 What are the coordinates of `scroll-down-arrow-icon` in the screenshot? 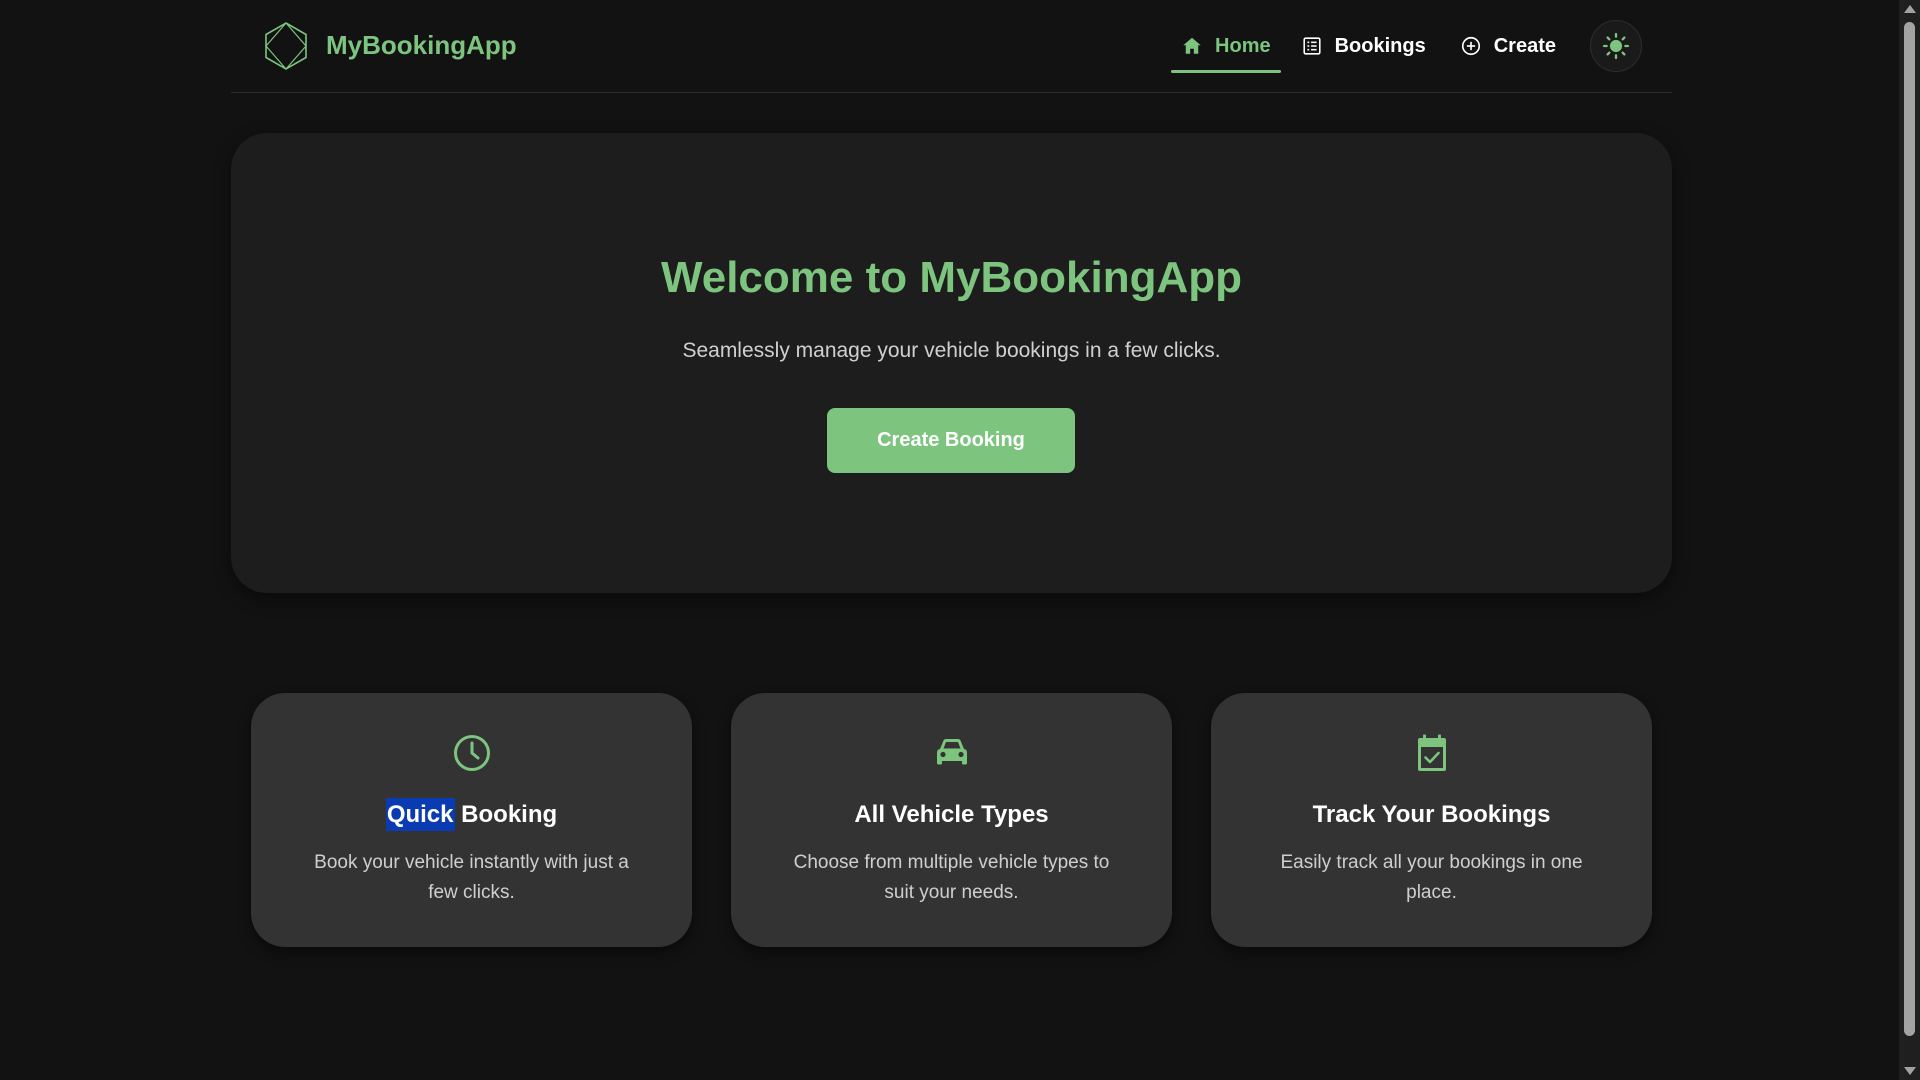 It's located at (1909, 1071).